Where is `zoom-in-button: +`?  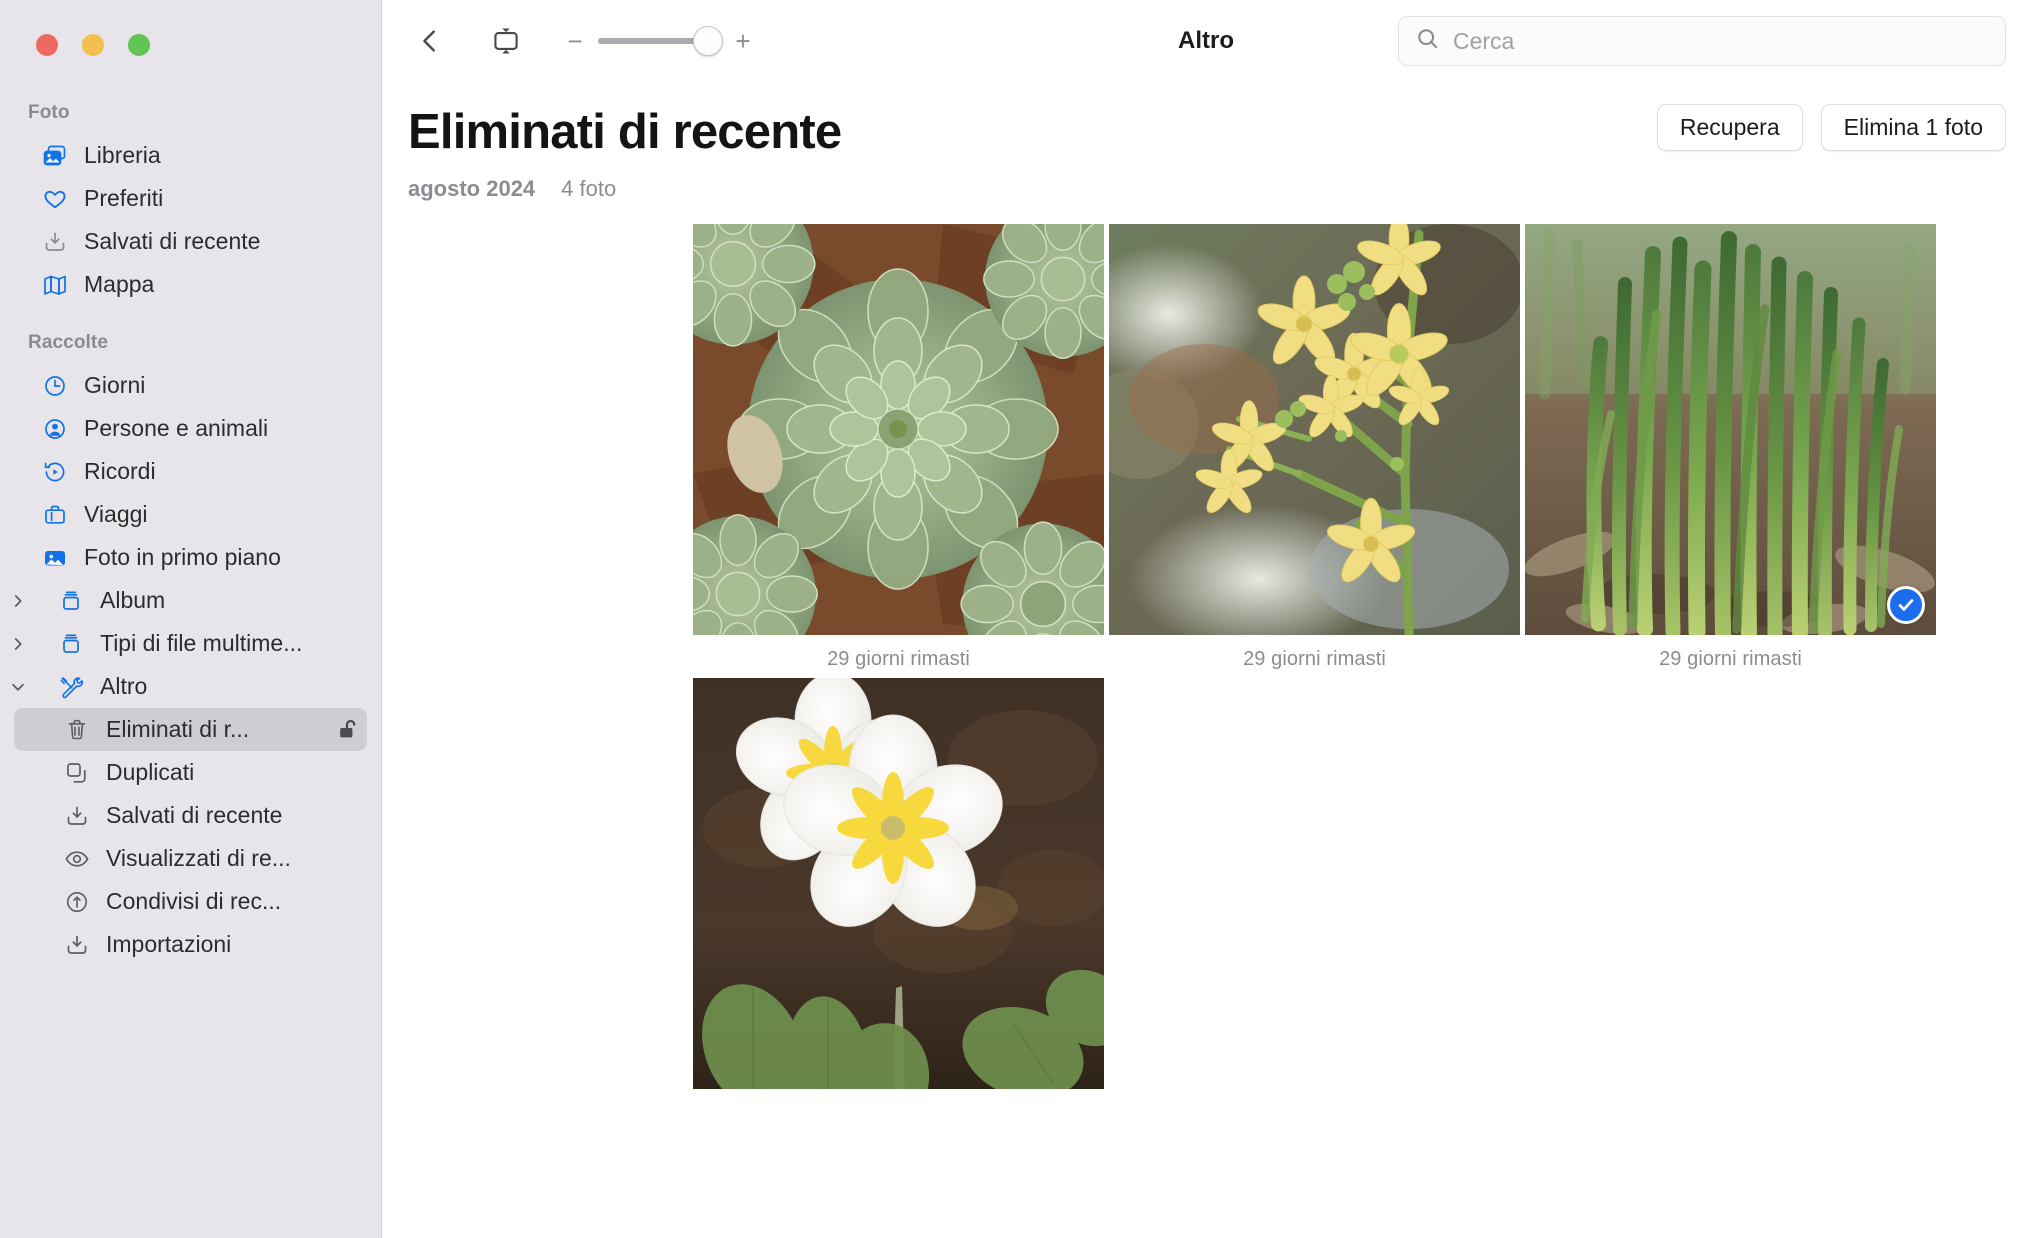 zoom-in-button: + is located at coordinates (743, 41).